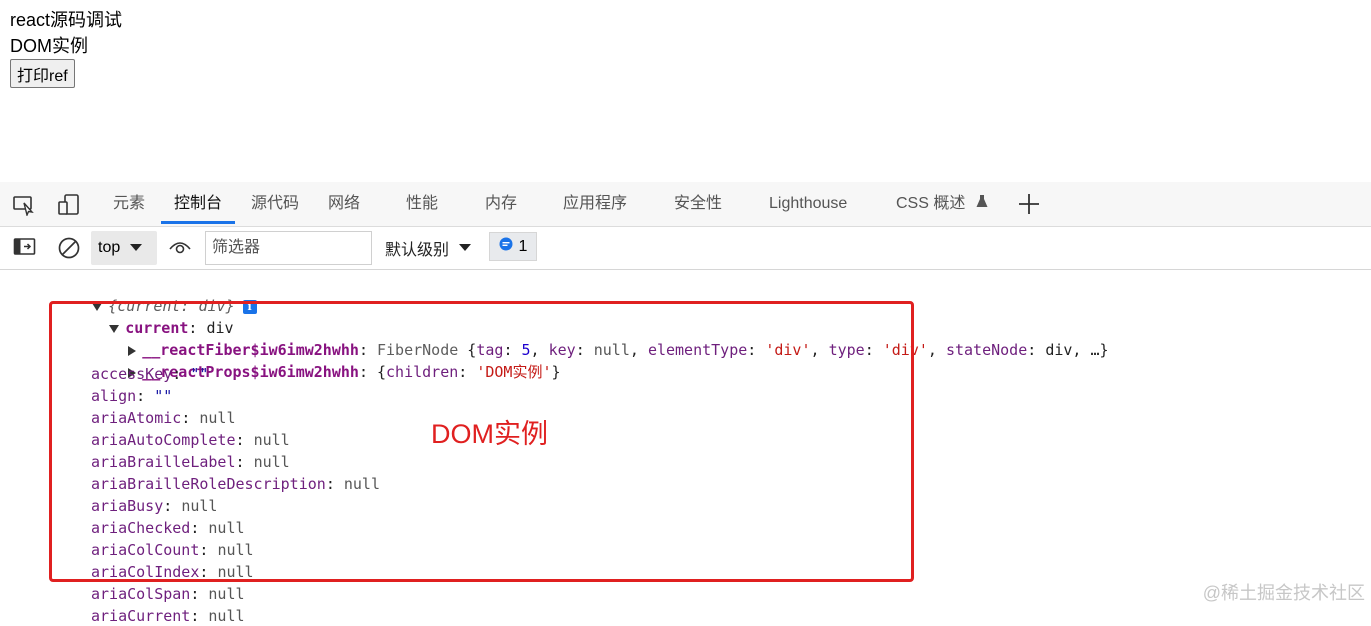 Image resolution: width=1371 pixels, height=626 pixels. I want to click on object-root-row: {current: div} i, so click(147, 295).